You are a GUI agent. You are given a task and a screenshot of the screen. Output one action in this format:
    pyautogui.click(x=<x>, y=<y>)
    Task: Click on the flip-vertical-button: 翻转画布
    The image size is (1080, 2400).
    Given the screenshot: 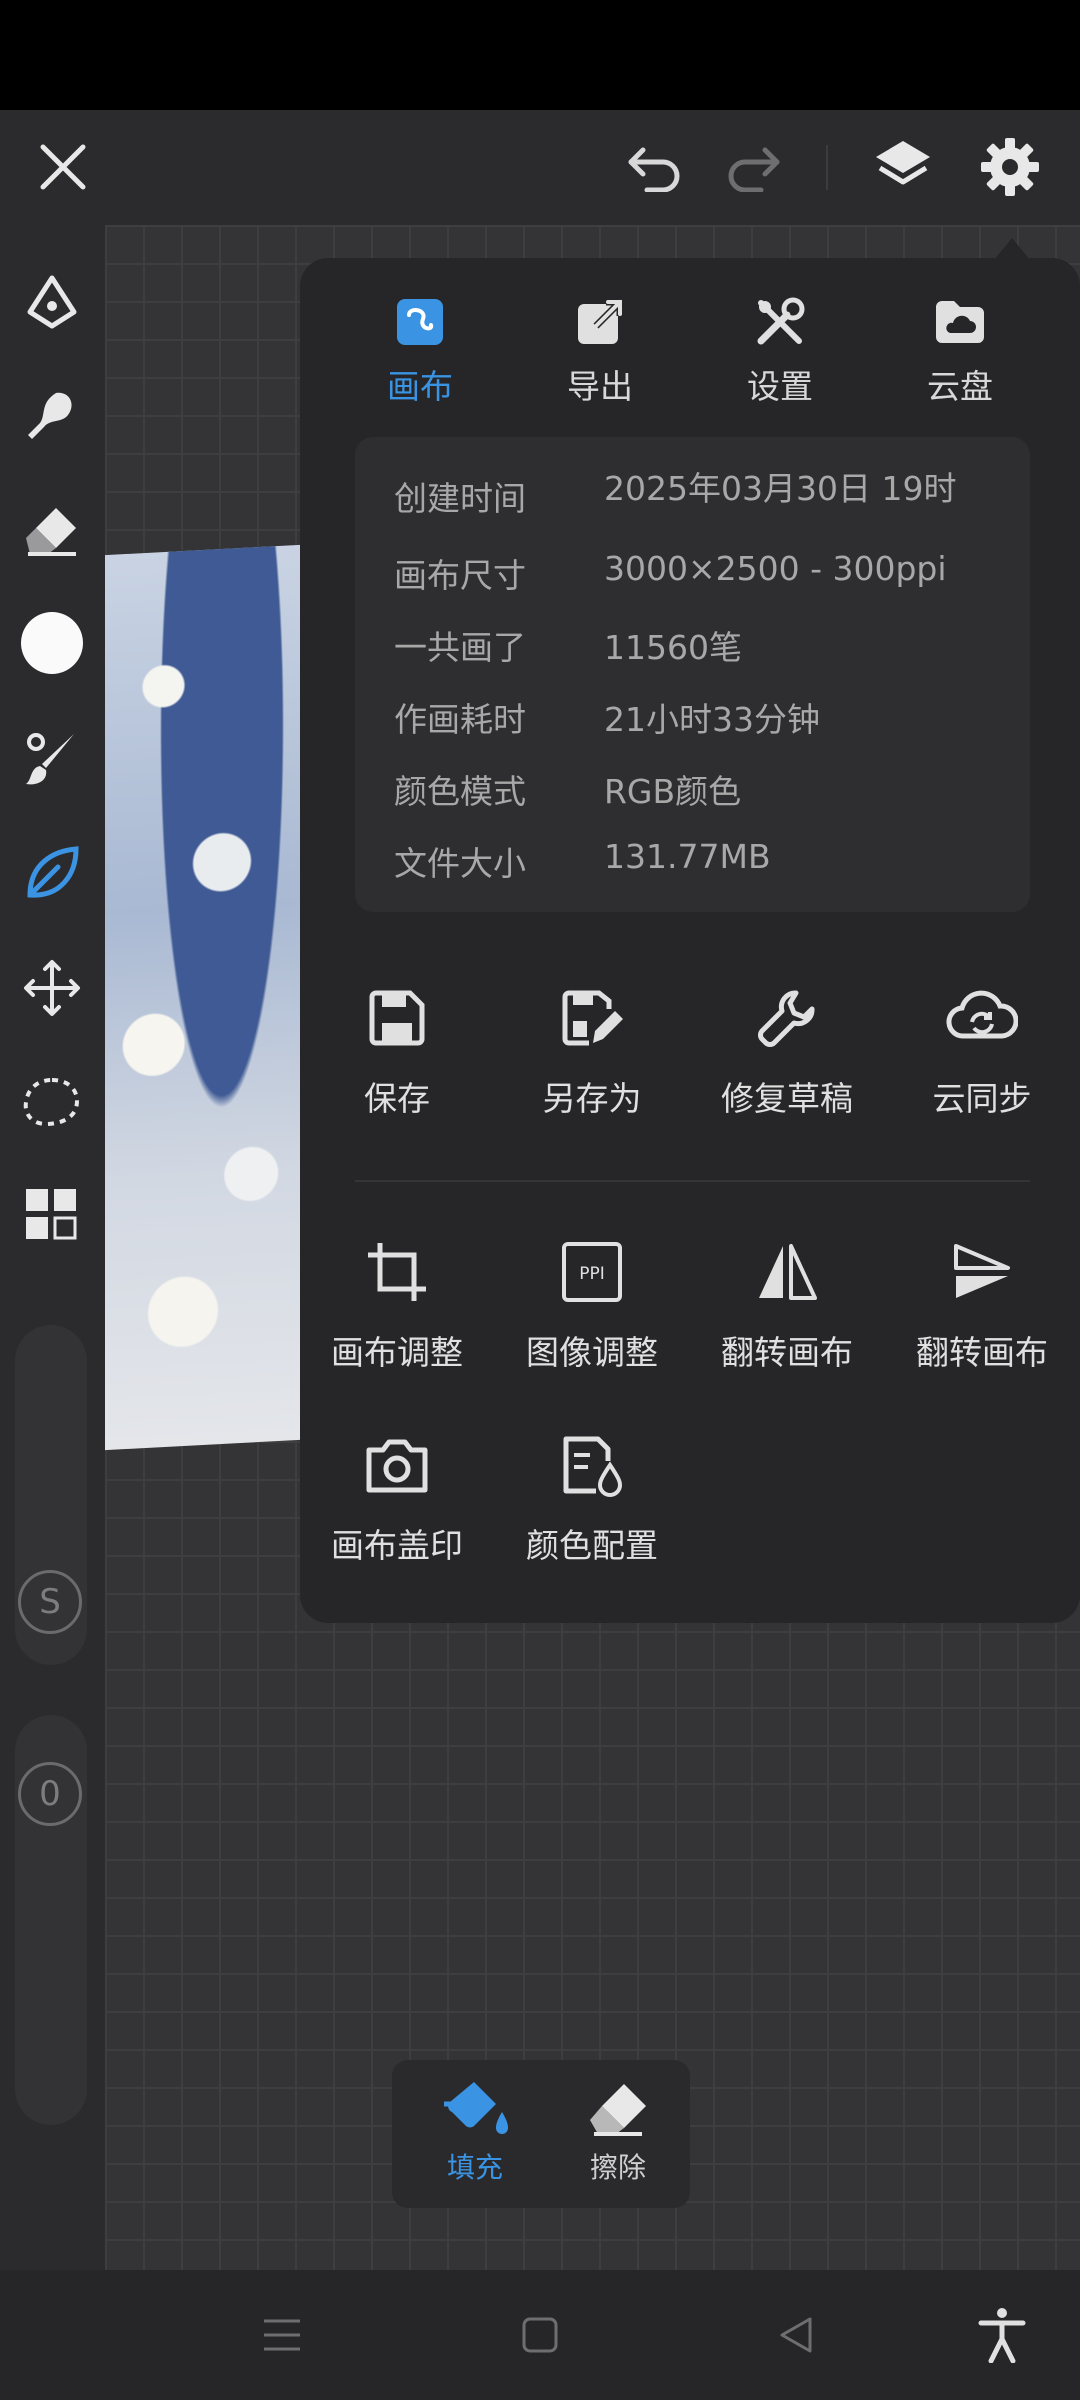 What is the action you would take?
    pyautogui.click(x=982, y=1312)
    